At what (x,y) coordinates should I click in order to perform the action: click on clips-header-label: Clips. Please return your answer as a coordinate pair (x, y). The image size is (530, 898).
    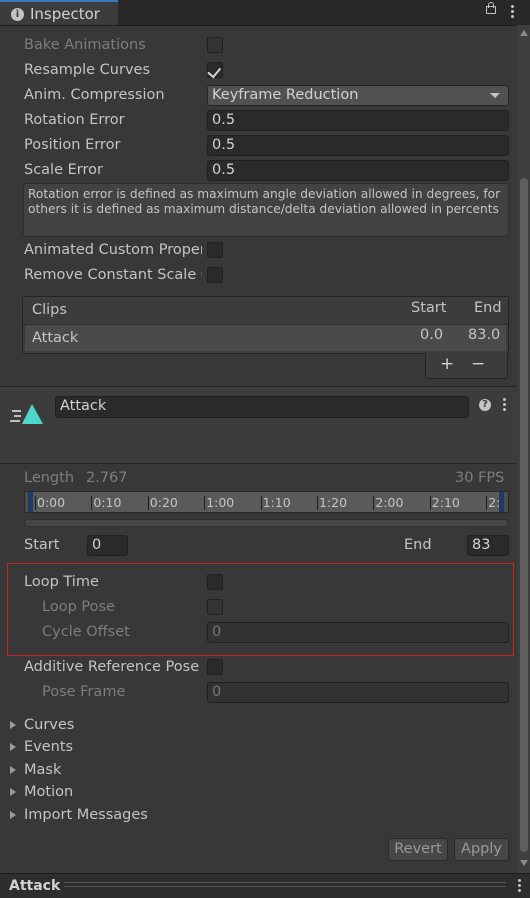
    Looking at the image, I should click on (49, 310).